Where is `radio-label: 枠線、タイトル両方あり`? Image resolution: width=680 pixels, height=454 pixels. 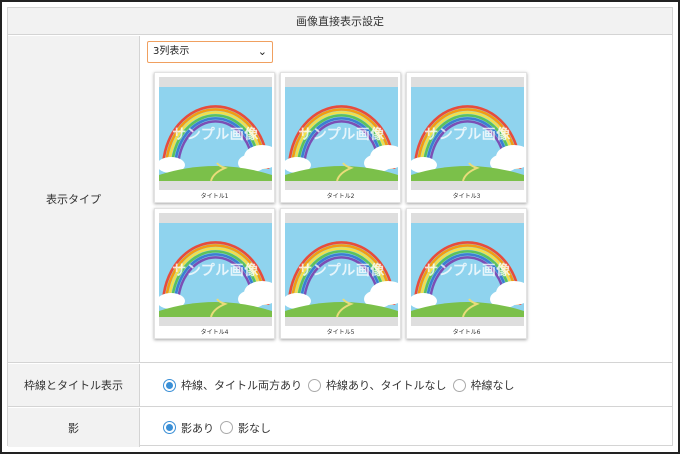
radio-label: 枠線、タイトル両方あり is located at coordinates (241, 385).